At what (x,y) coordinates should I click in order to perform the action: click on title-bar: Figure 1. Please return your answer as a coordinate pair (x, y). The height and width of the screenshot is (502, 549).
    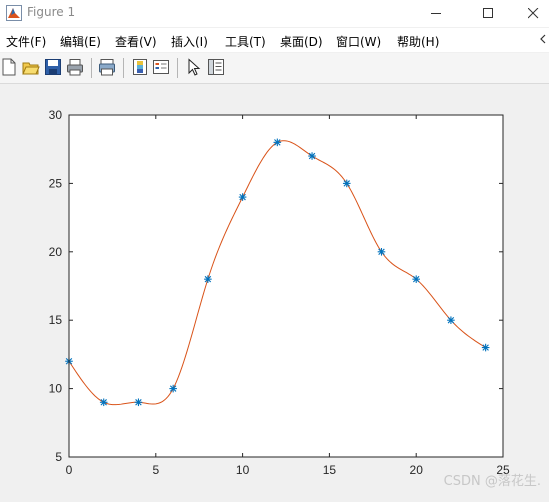
    Looking at the image, I should click on (274, 13).